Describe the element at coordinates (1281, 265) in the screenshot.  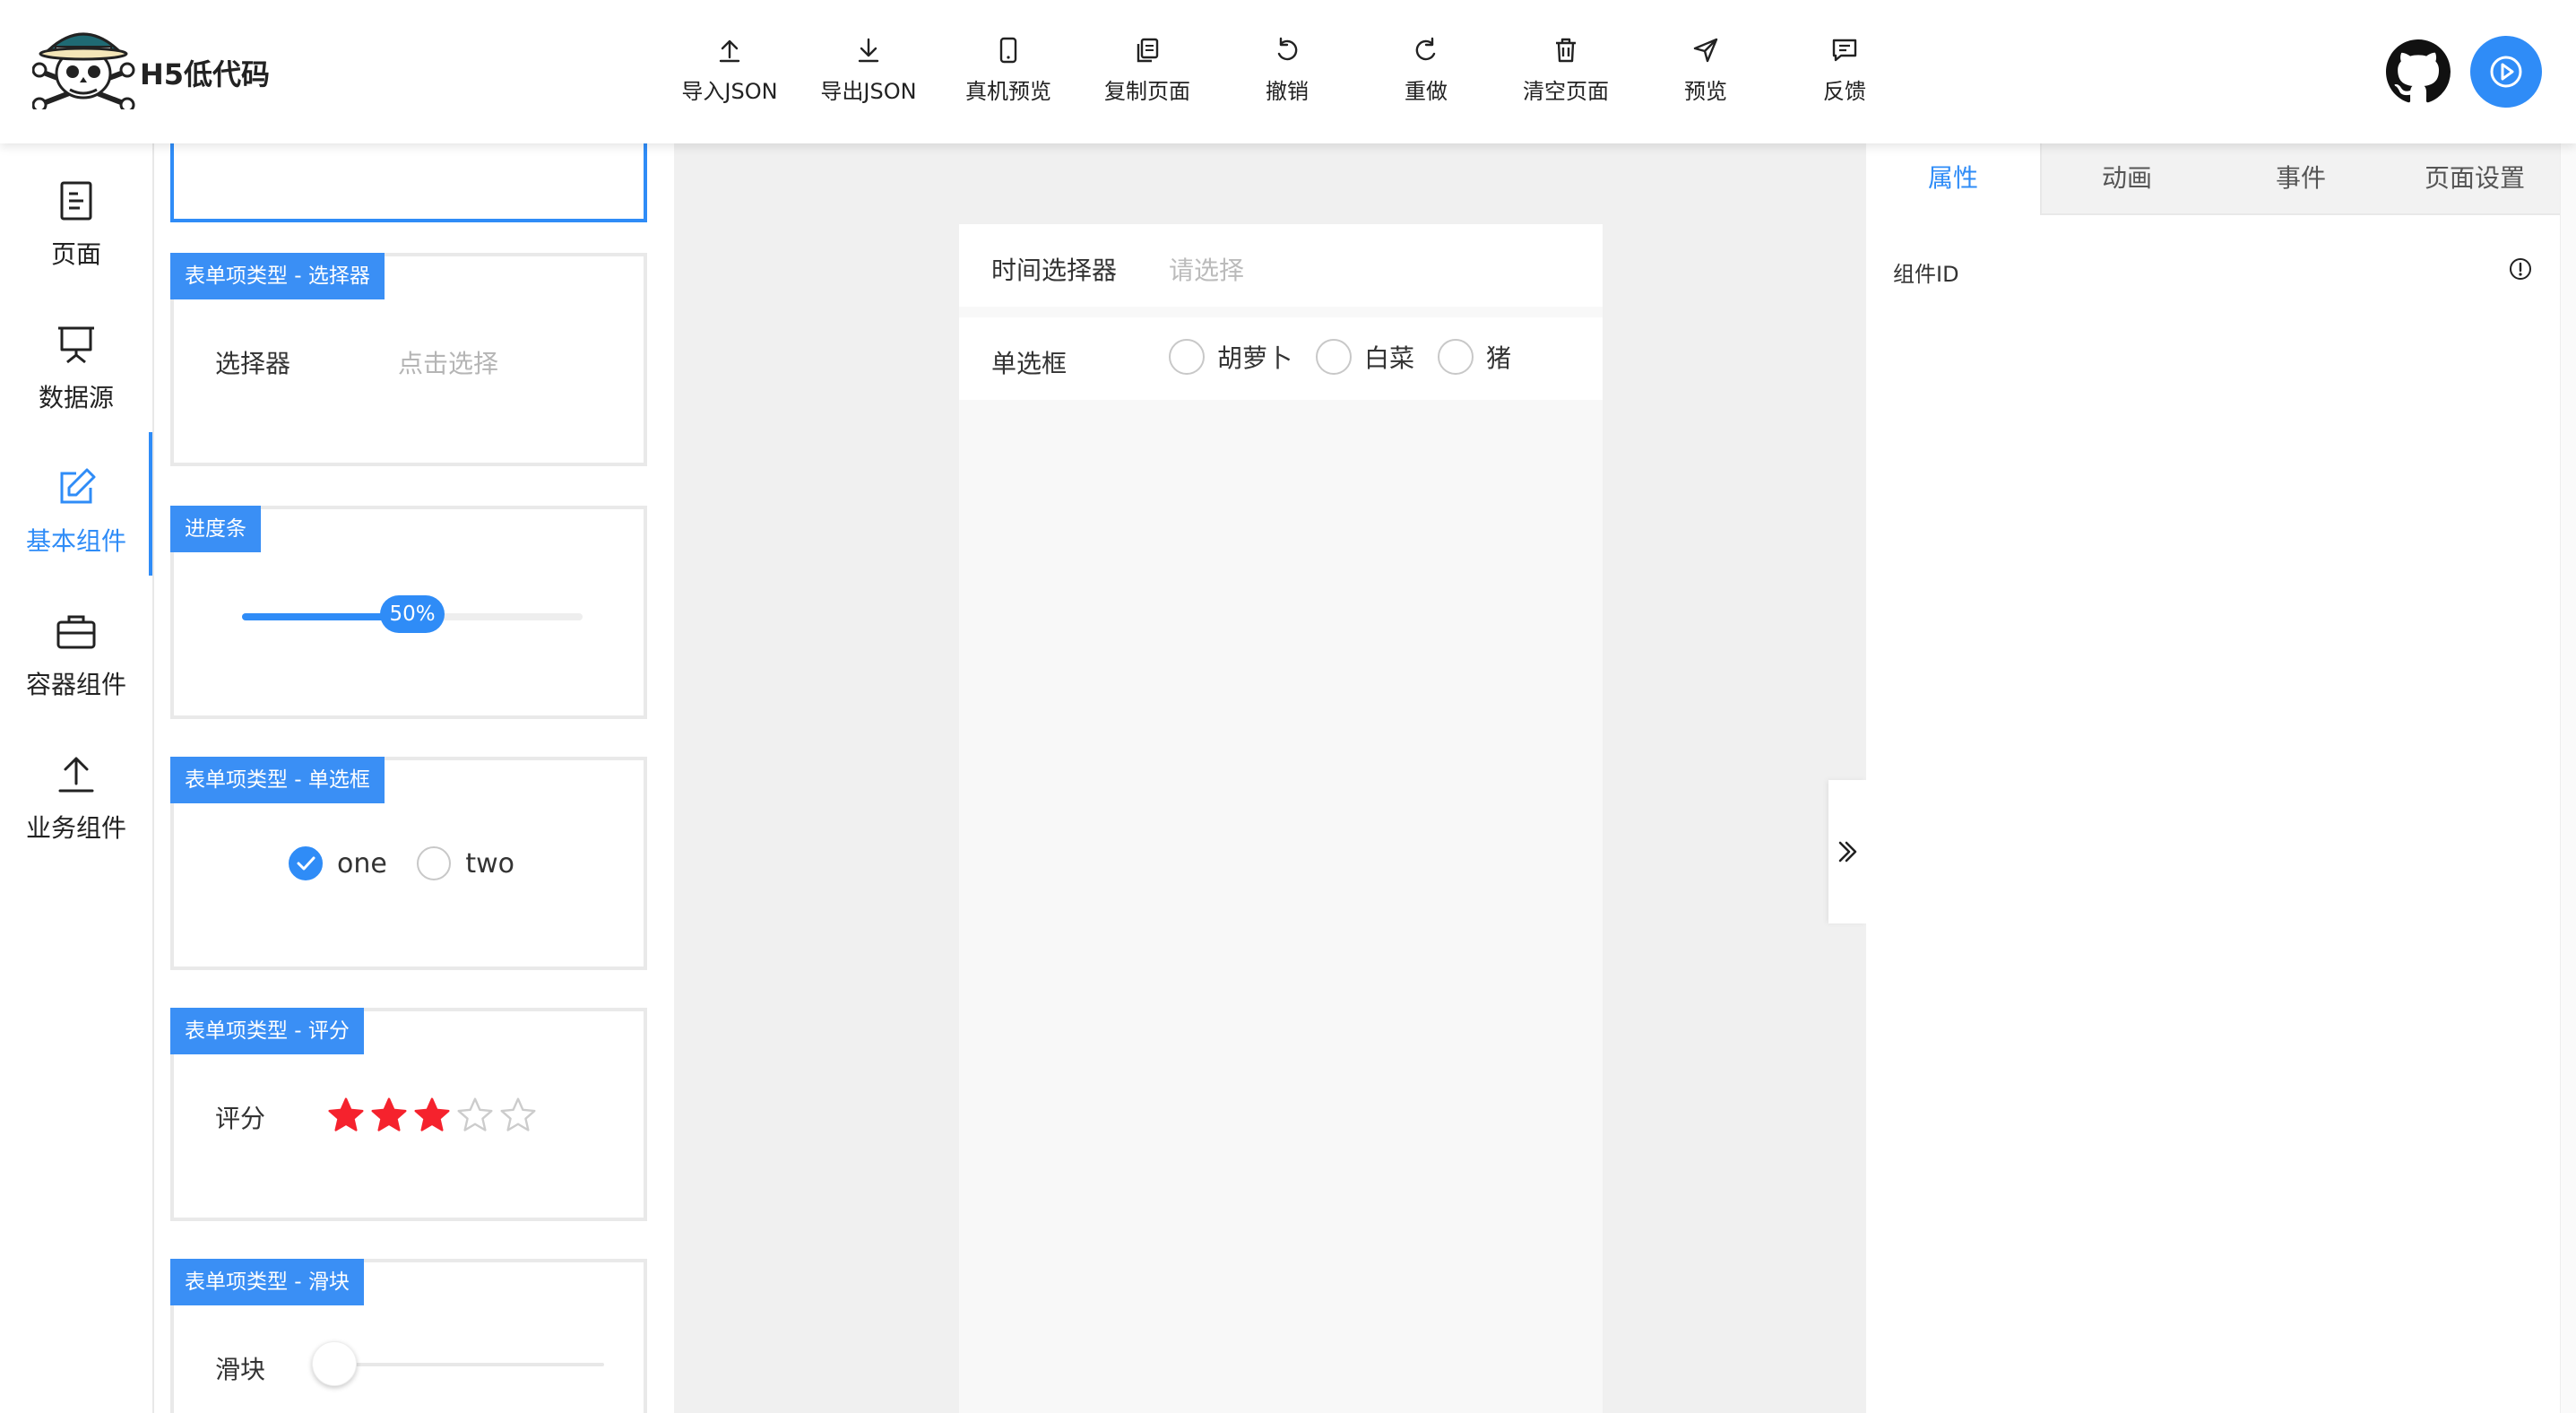
I see `canvas-time-picker: 时间选择器 请选择` at that location.